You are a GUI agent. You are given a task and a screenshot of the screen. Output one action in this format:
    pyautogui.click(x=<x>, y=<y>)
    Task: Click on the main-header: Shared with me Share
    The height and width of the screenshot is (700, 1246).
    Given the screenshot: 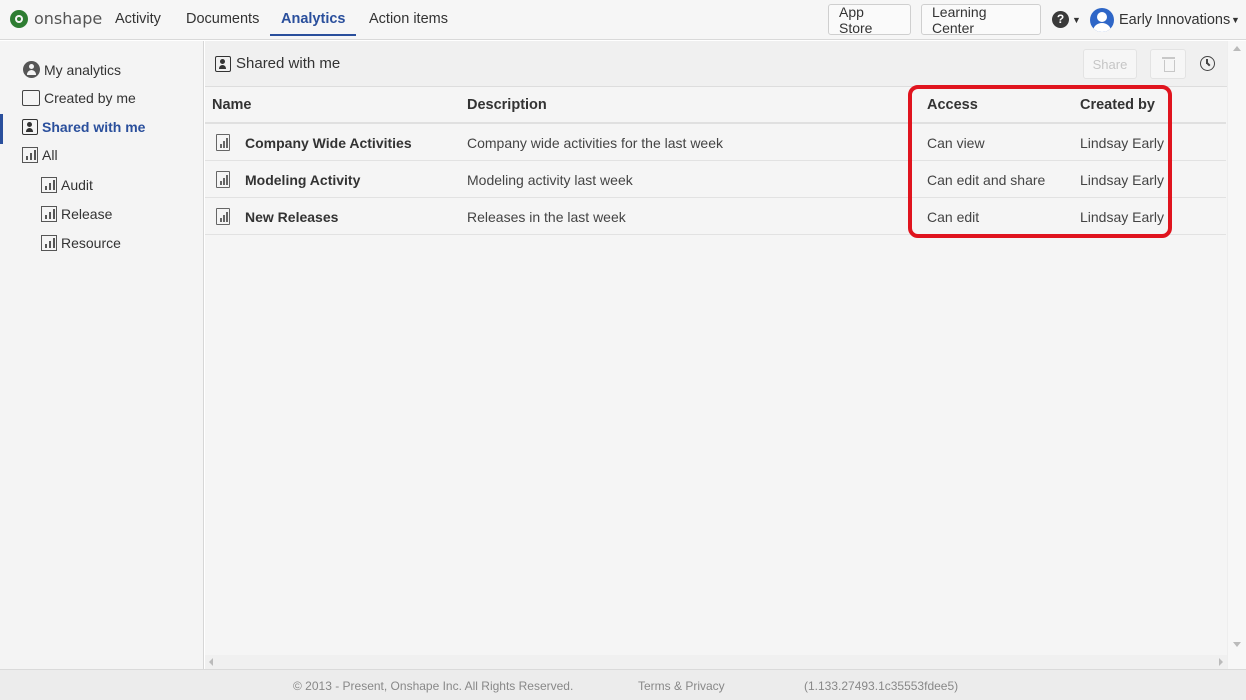 What is the action you would take?
    pyautogui.click(x=718, y=64)
    